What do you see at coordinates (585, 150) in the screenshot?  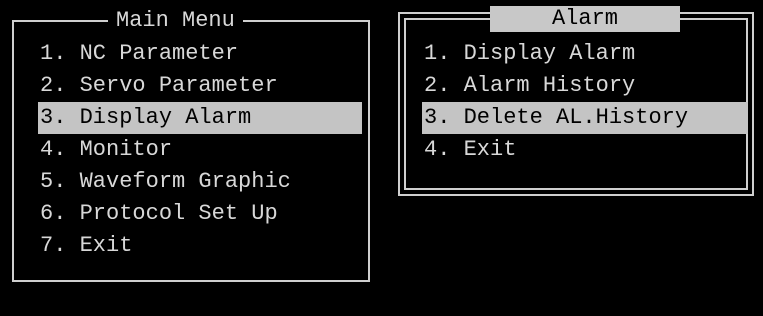 I see `alarm-menu-item-exit: 4. Exit` at bounding box center [585, 150].